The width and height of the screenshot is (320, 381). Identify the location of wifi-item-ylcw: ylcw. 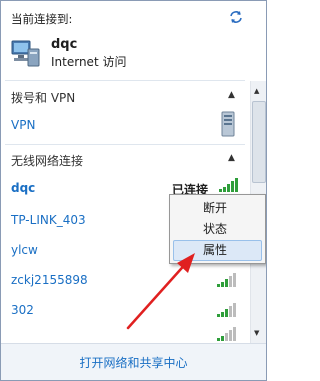
(24, 250).